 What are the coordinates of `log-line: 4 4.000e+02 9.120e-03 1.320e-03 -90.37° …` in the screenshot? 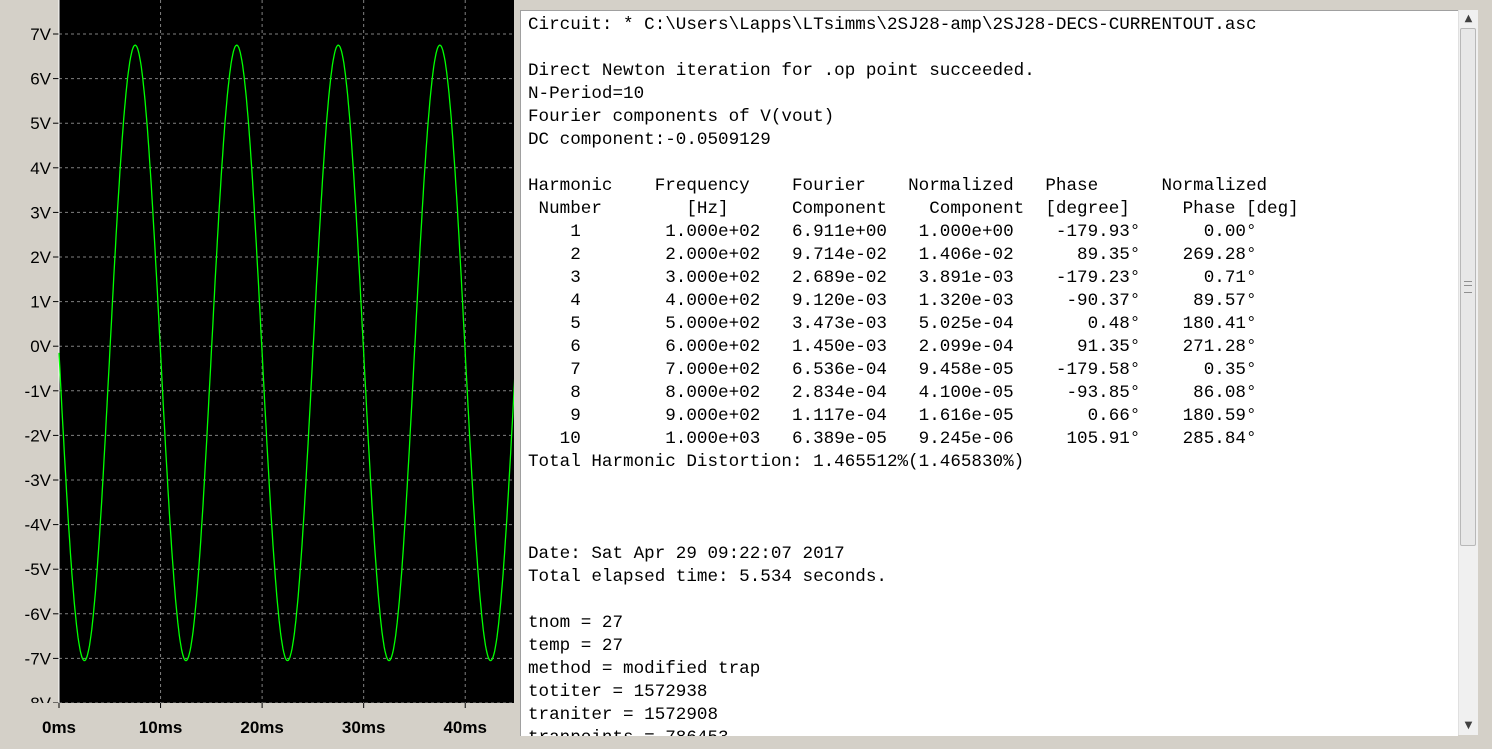 It's located at (892, 301).